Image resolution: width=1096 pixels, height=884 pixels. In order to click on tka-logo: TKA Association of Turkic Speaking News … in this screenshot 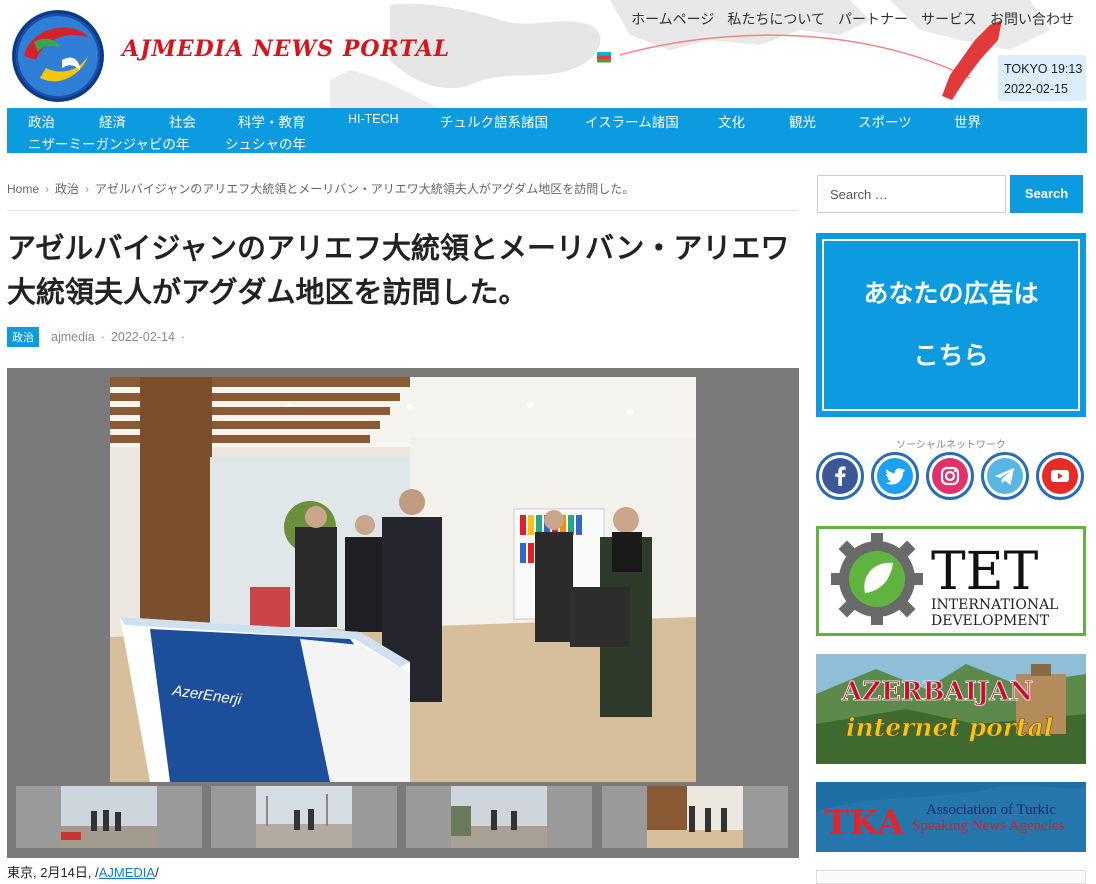, I will do `click(951, 817)`.